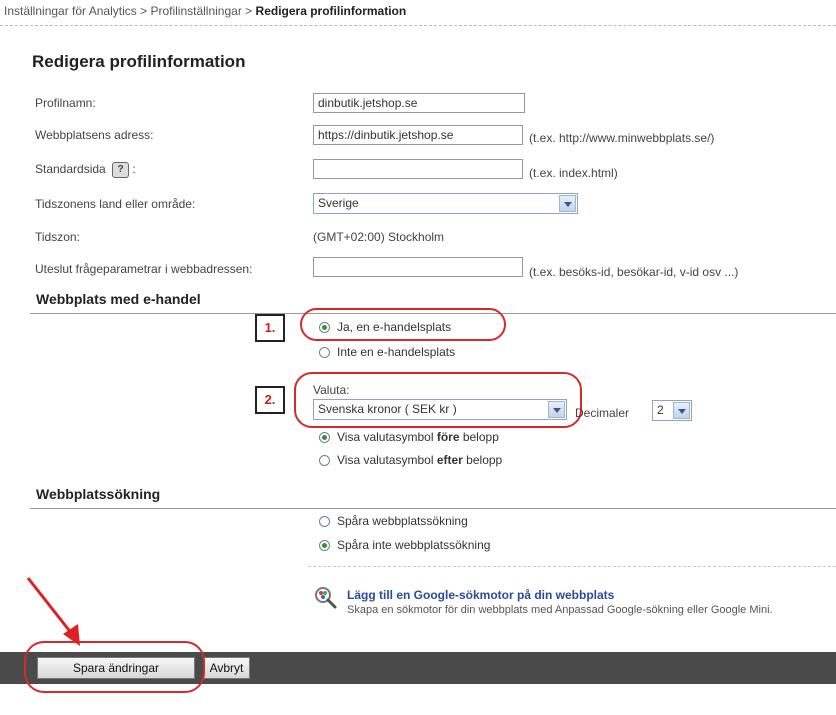 The height and width of the screenshot is (715, 836). What do you see at coordinates (387, 409) in the screenshot?
I see `currency-value: Svenska kronor ( SEK kr )` at bounding box center [387, 409].